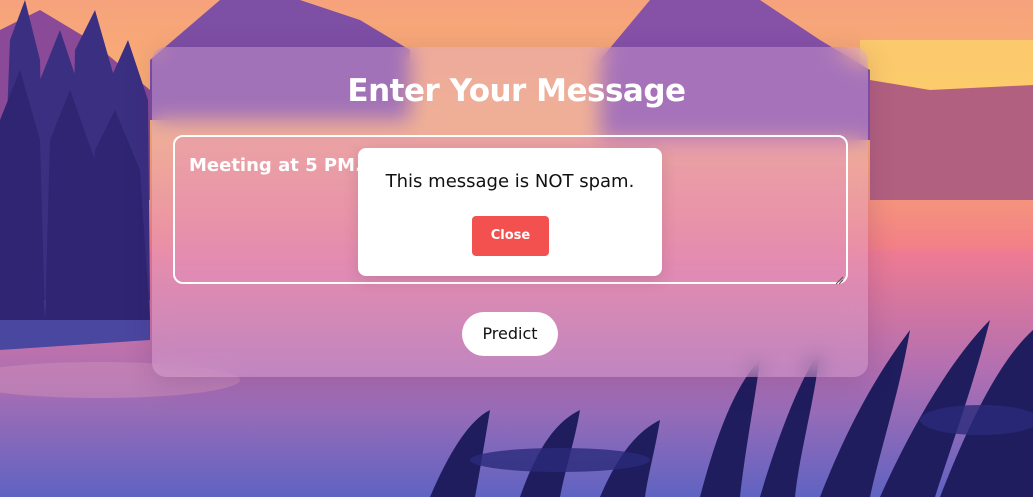  Describe the element at coordinates (516, 91) in the screenshot. I see `card-title: Enter Your Message` at that location.